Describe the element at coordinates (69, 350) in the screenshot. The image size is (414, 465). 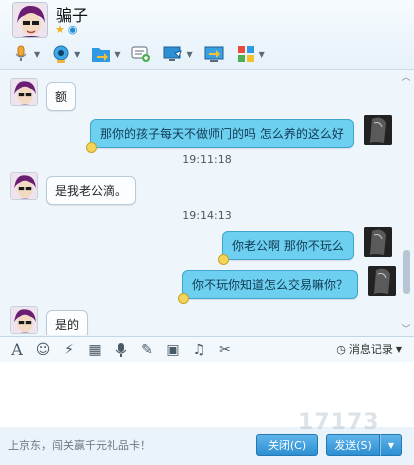
I see `magic-wand-icon: ⚡` at that location.